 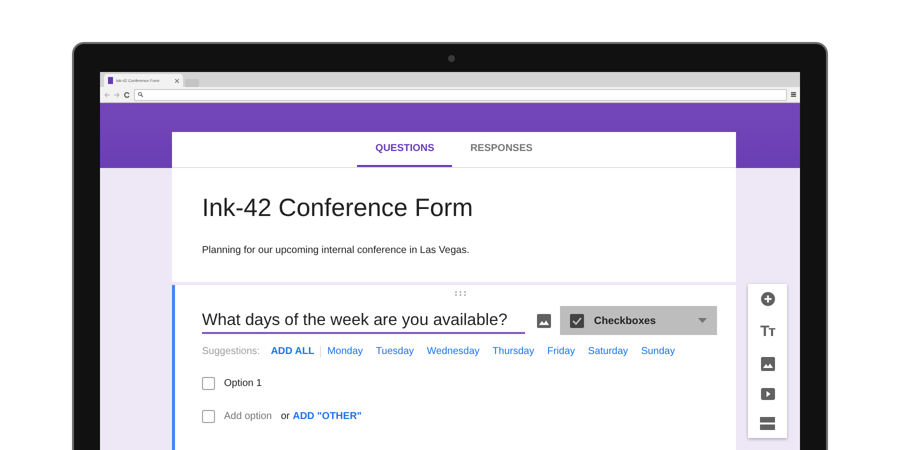 I want to click on checkbox-icon, so click(x=577, y=321).